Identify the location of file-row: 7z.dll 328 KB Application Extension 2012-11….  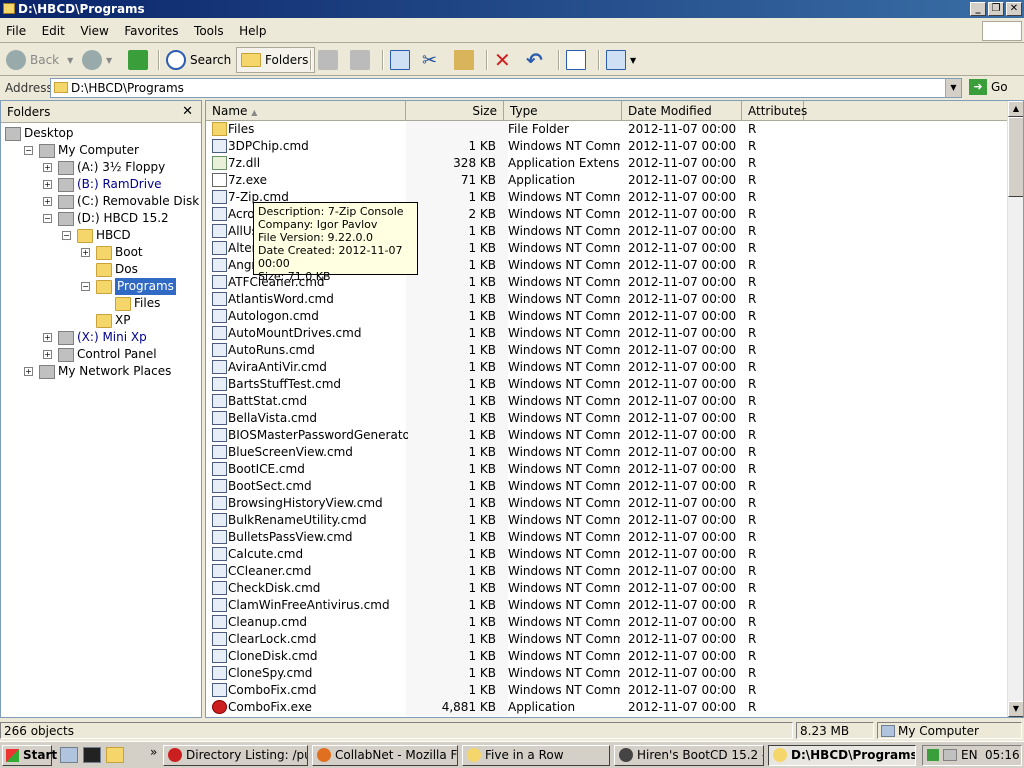
(607, 163).